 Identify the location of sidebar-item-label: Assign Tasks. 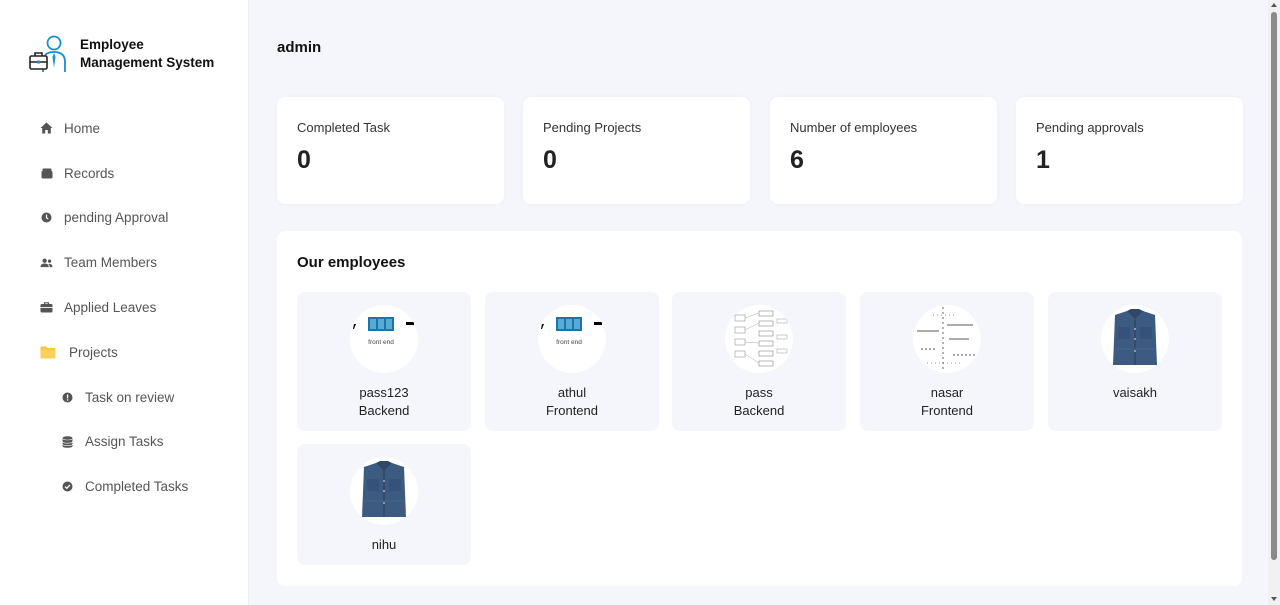
(124, 442).